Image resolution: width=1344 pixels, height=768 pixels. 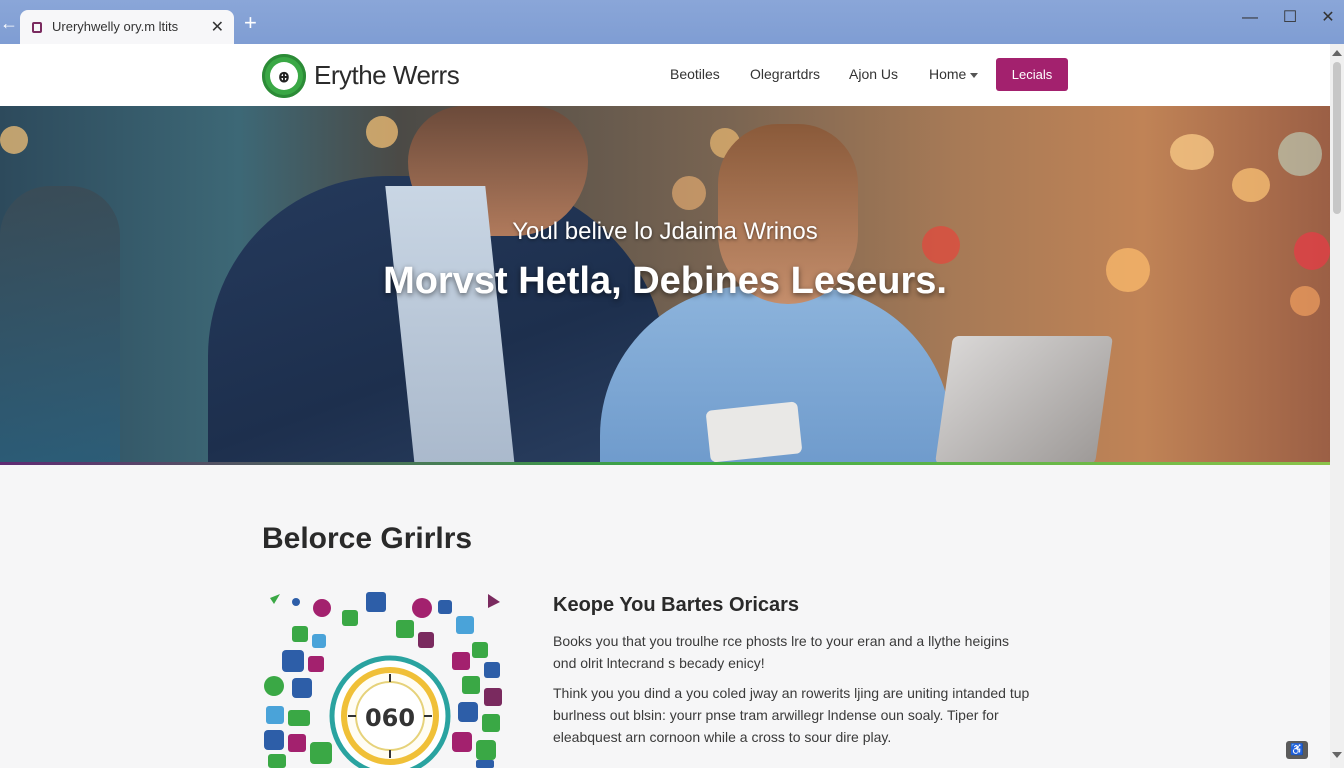 What do you see at coordinates (250, 23) in the screenshot?
I see `new-tab-button: +` at bounding box center [250, 23].